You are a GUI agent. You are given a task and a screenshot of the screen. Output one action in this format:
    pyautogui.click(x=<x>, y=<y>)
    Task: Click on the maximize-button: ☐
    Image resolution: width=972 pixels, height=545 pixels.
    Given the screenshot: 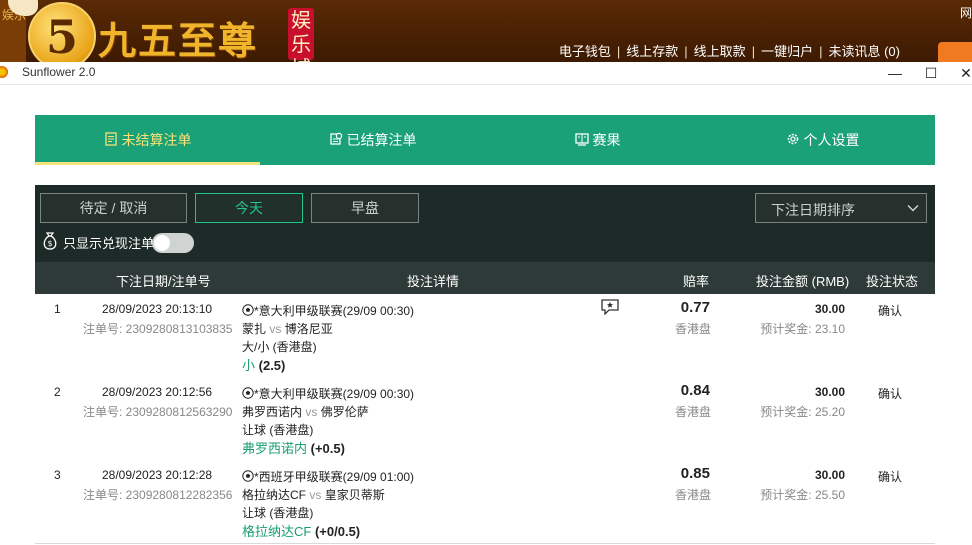 What is the action you would take?
    pyautogui.click(x=931, y=73)
    